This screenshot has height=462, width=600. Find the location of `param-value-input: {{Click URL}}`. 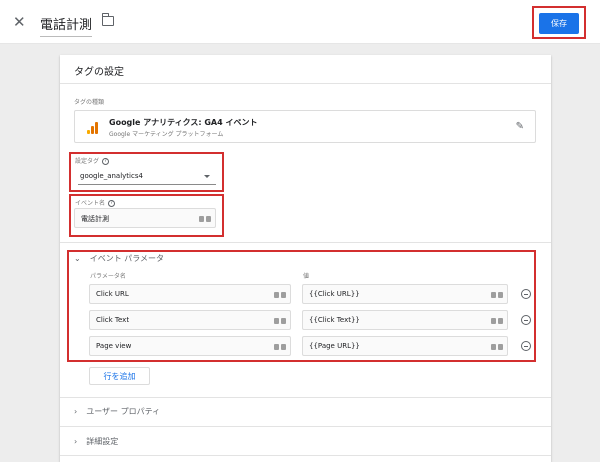

param-value-input: {{Click URL}} is located at coordinates (405, 294).